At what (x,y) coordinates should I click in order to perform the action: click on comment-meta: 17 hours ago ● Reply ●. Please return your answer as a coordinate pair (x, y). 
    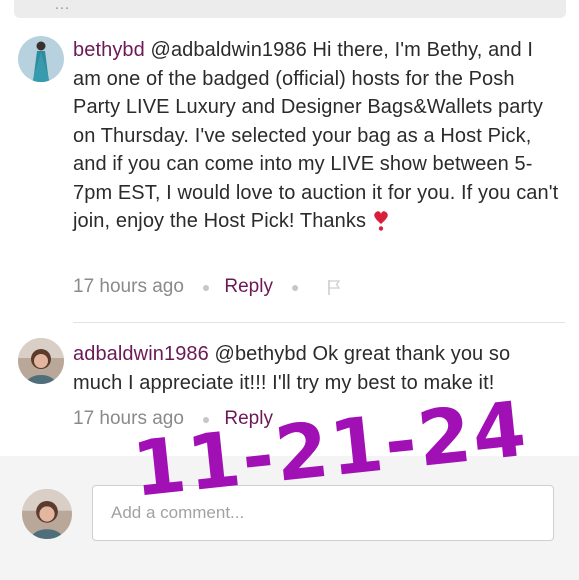
    Looking at the image, I should click on (207, 287).